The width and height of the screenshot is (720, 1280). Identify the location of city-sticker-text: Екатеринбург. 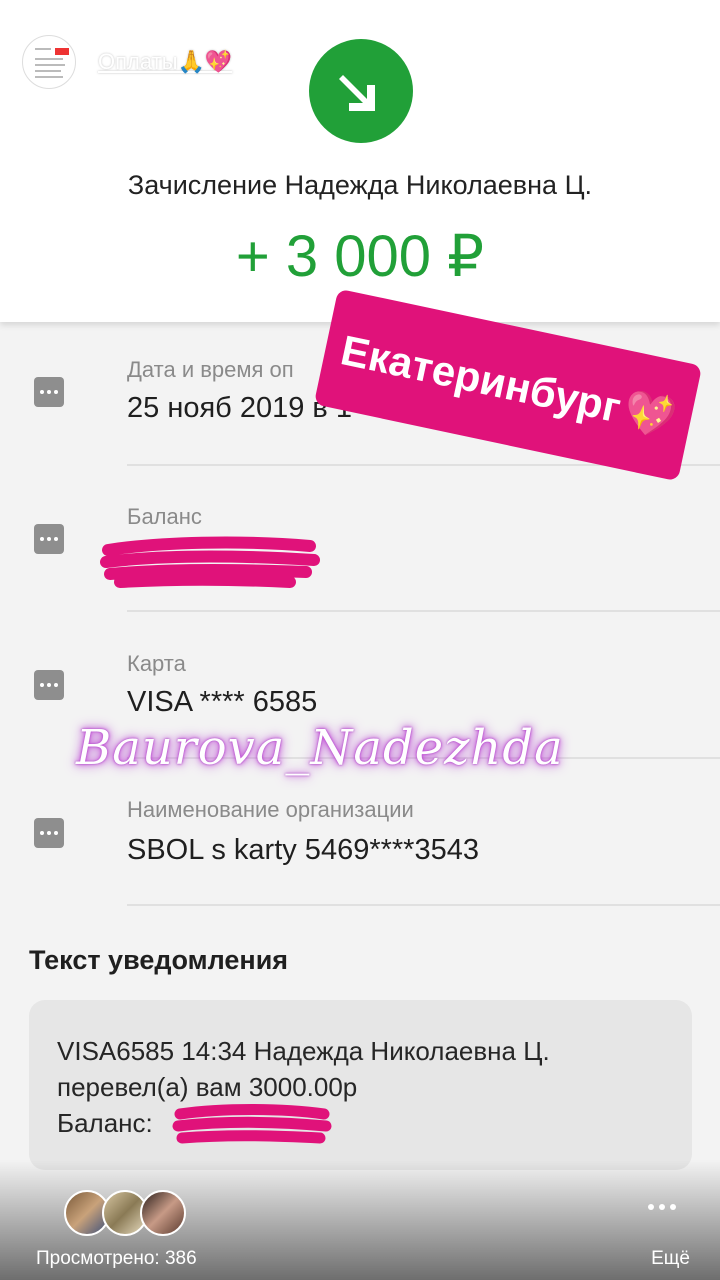
(481, 379).